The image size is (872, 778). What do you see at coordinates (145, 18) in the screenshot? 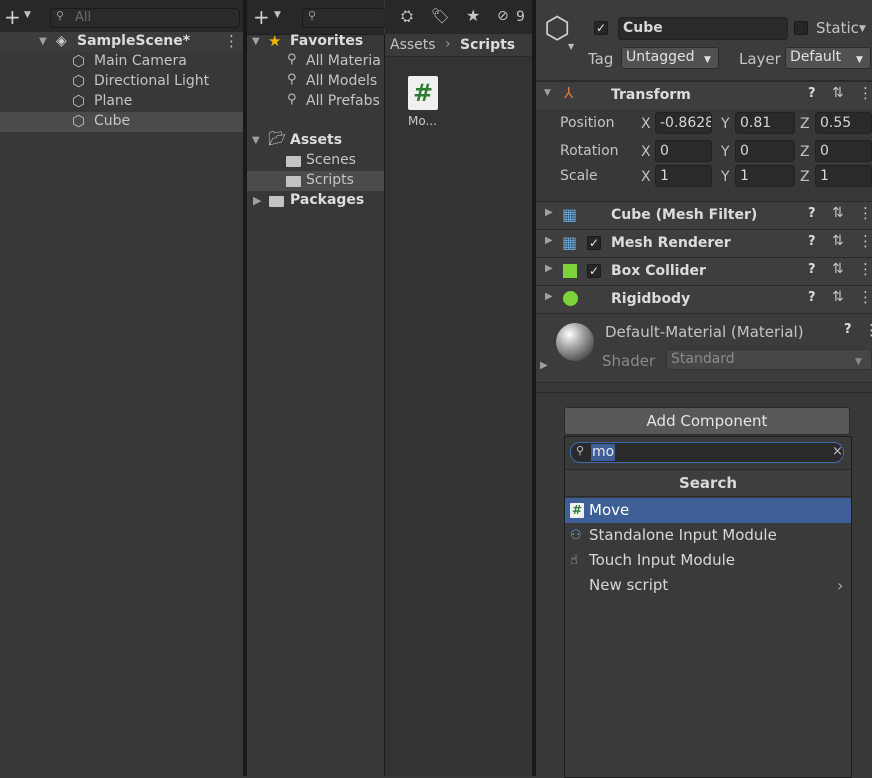
I see `hierarchy-search-input: ⚲ All` at bounding box center [145, 18].